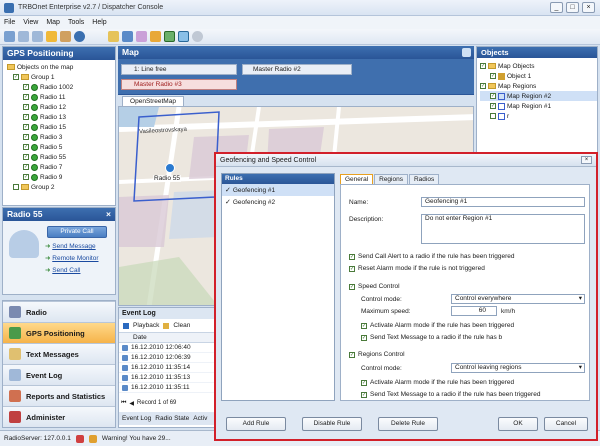 The height and width of the screenshot is (446, 600). Describe the element at coordinates (59, 395) in the screenshot. I see `nav-reports: Reports and Statistics` at that location.